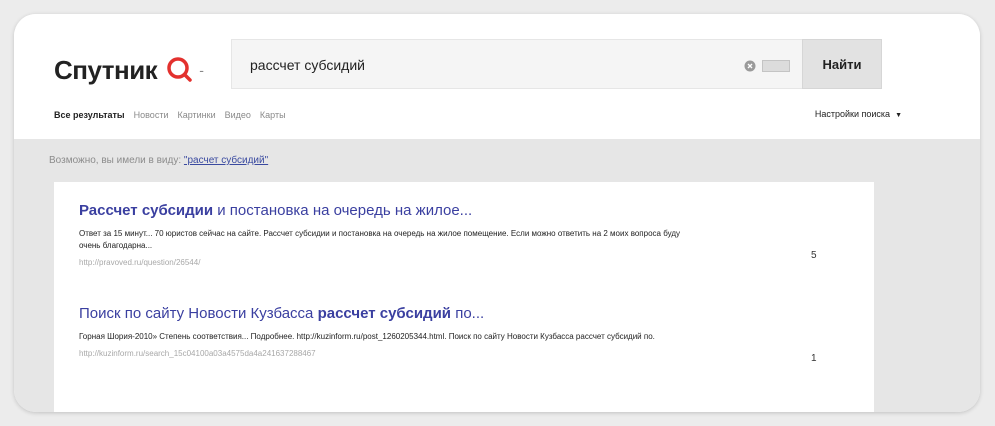  What do you see at coordinates (151, 115) in the screenshot?
I see `tab-news: Новости` at bounding box center [151, 115].